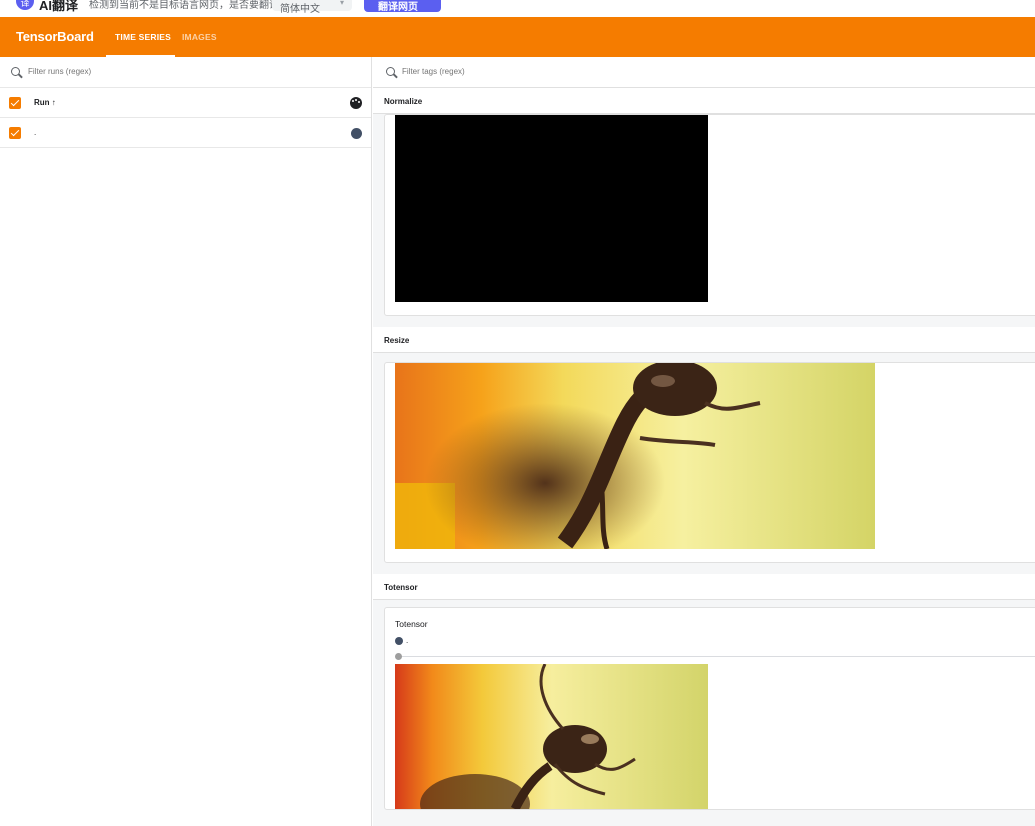  I want to click on totensor-image, so click(551, 736).